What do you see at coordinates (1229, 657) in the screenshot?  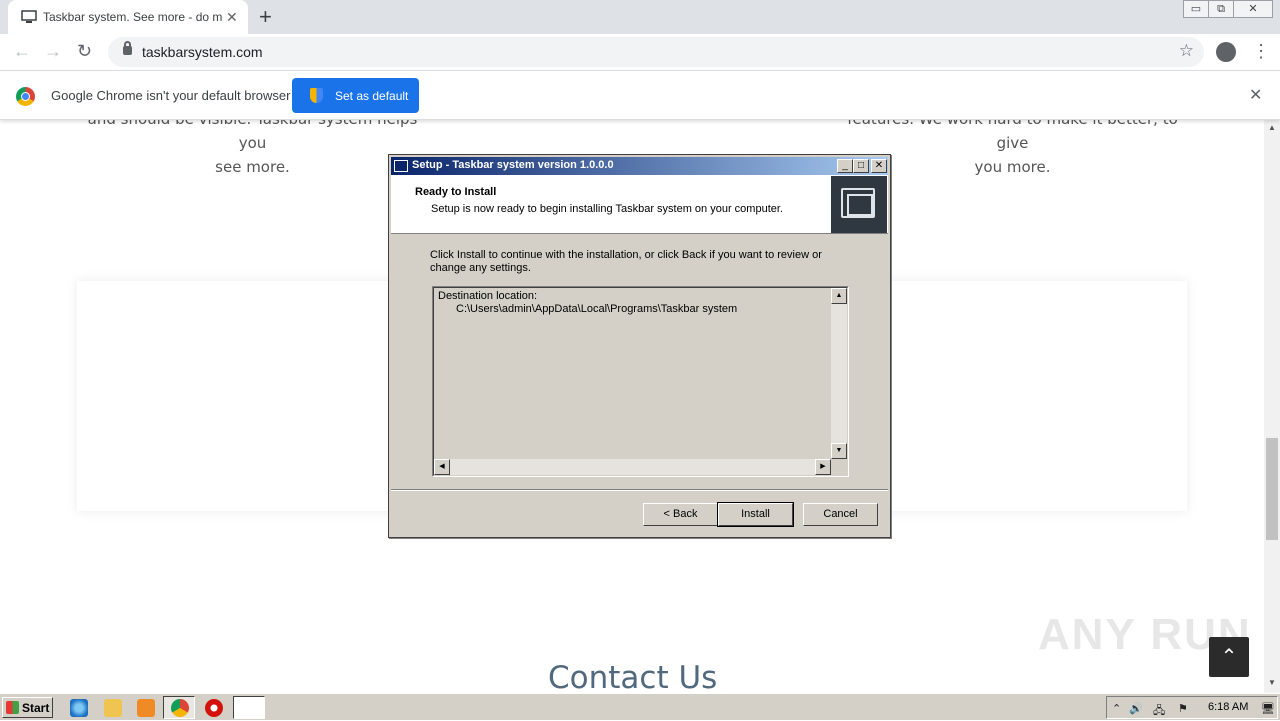 I see `back-to-top-button: ⌃` at bounding box center [1229, 657].